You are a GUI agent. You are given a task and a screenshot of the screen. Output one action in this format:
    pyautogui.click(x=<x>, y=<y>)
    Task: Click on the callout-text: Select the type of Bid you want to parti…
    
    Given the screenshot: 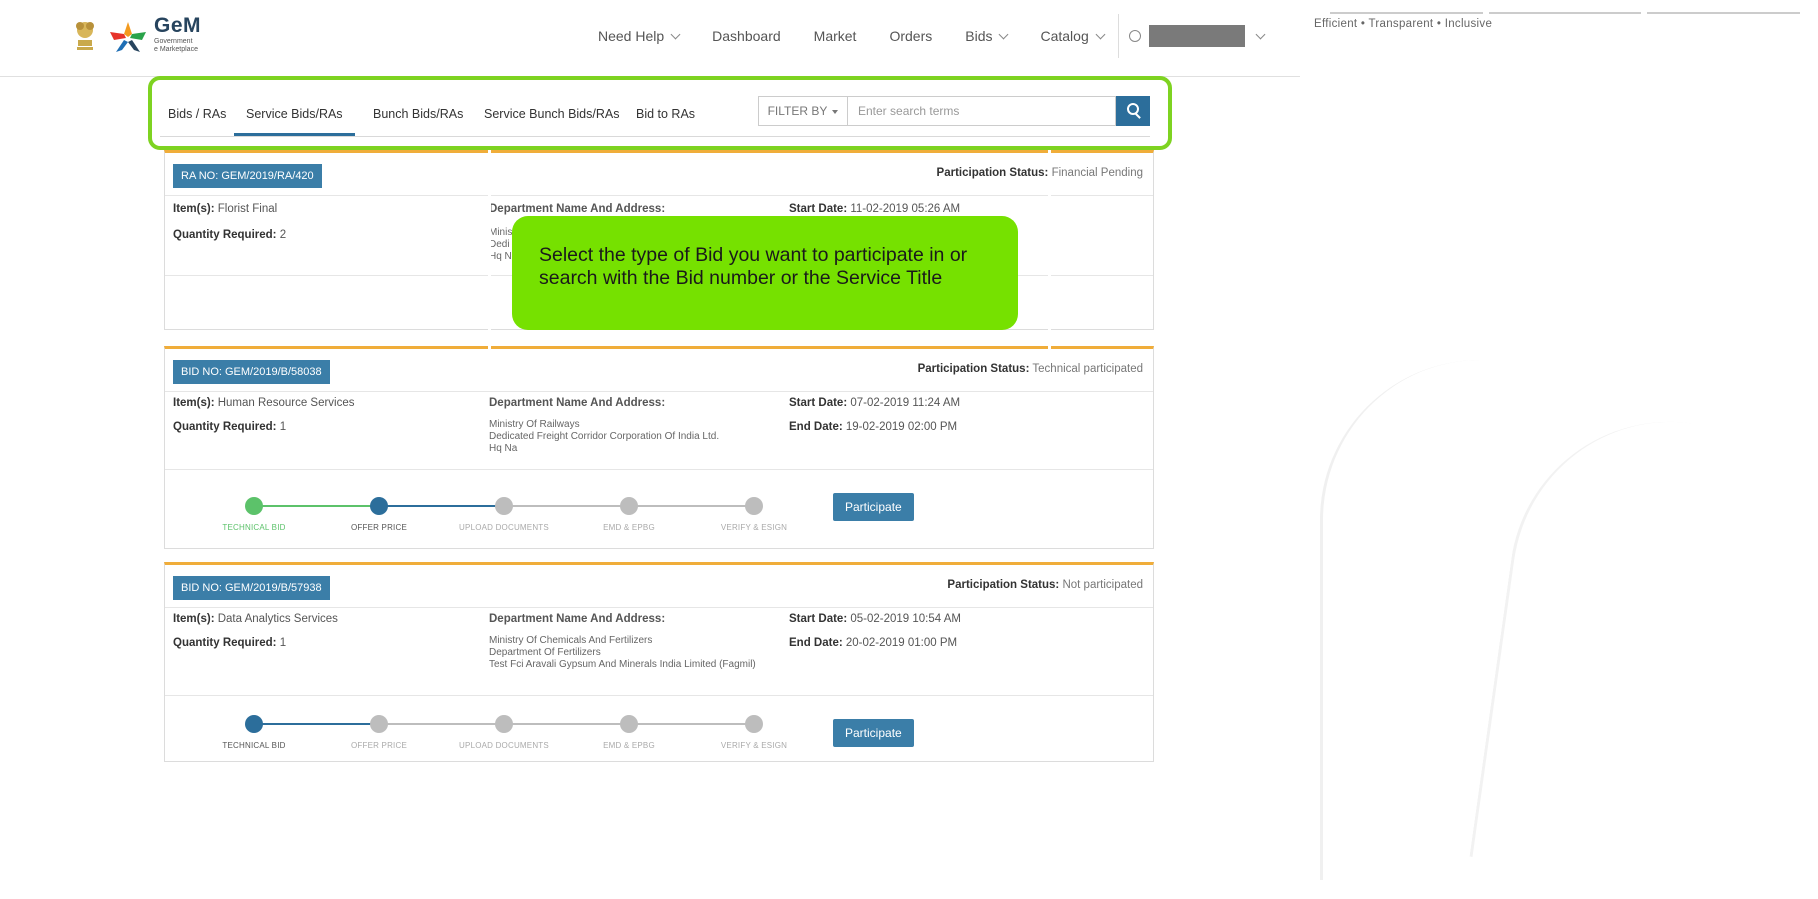 What is the action you would take?
    pyautogui.click(x=753, y=266)
    